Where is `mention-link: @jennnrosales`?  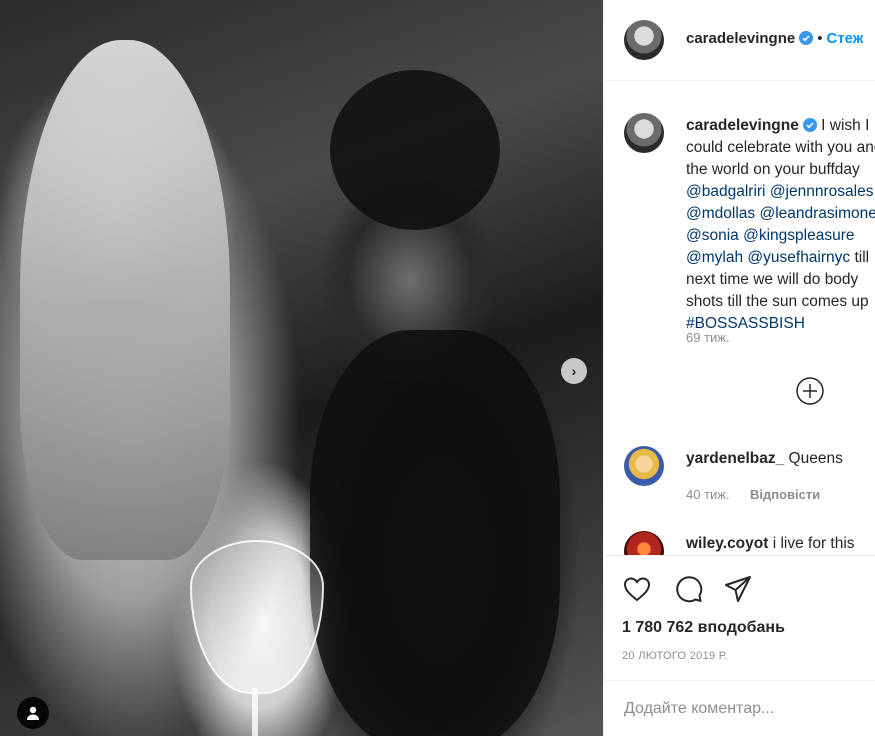 mention-link: @jennnrosales is located at coordinates (822, 191).